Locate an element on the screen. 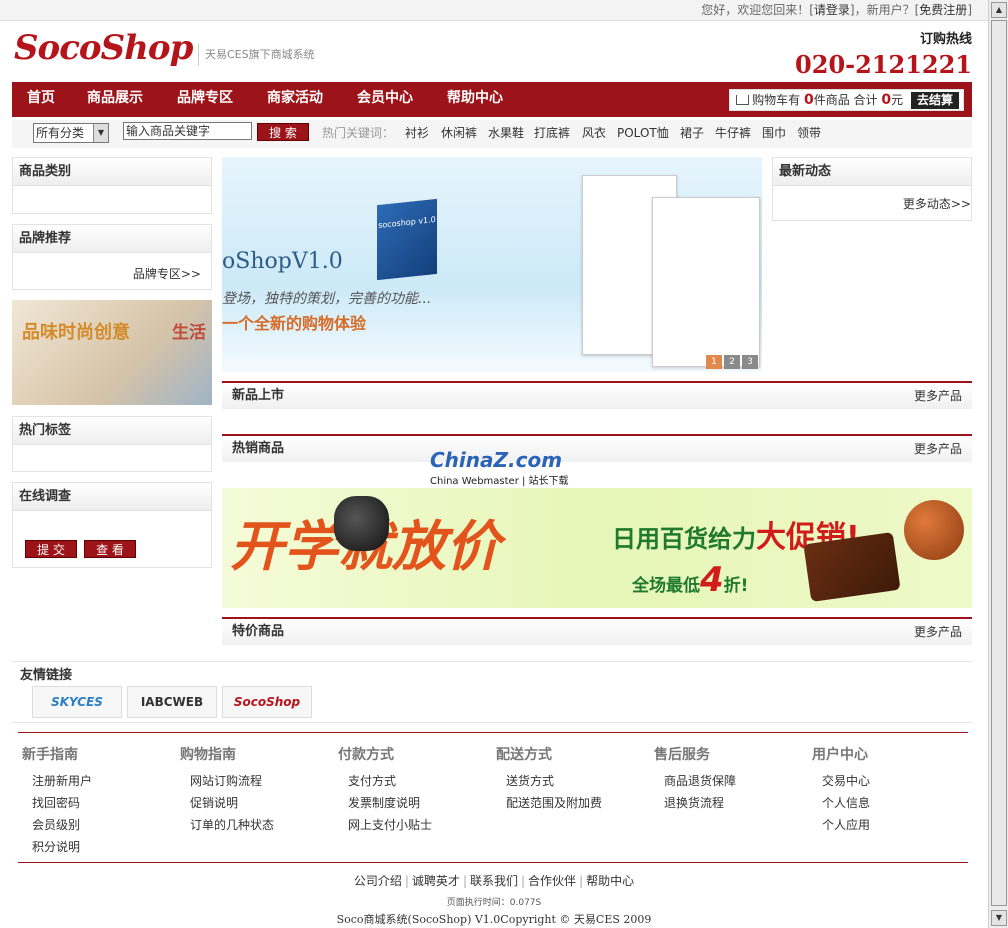 The height and width of the screenshot is (928, 1008). scroll-thumb is located at coordinates (999, 463).